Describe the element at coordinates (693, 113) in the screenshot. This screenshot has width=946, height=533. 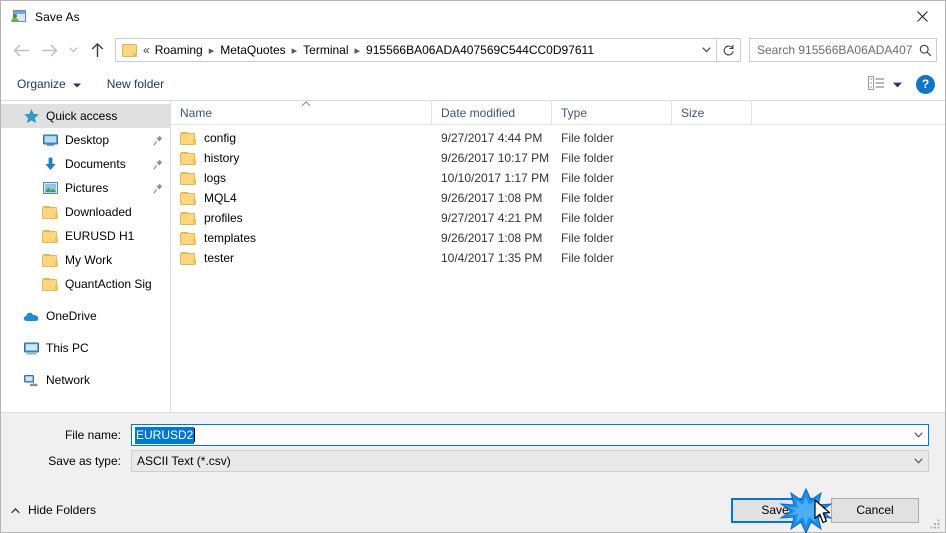
I see `column-header-label: Size` at that location.